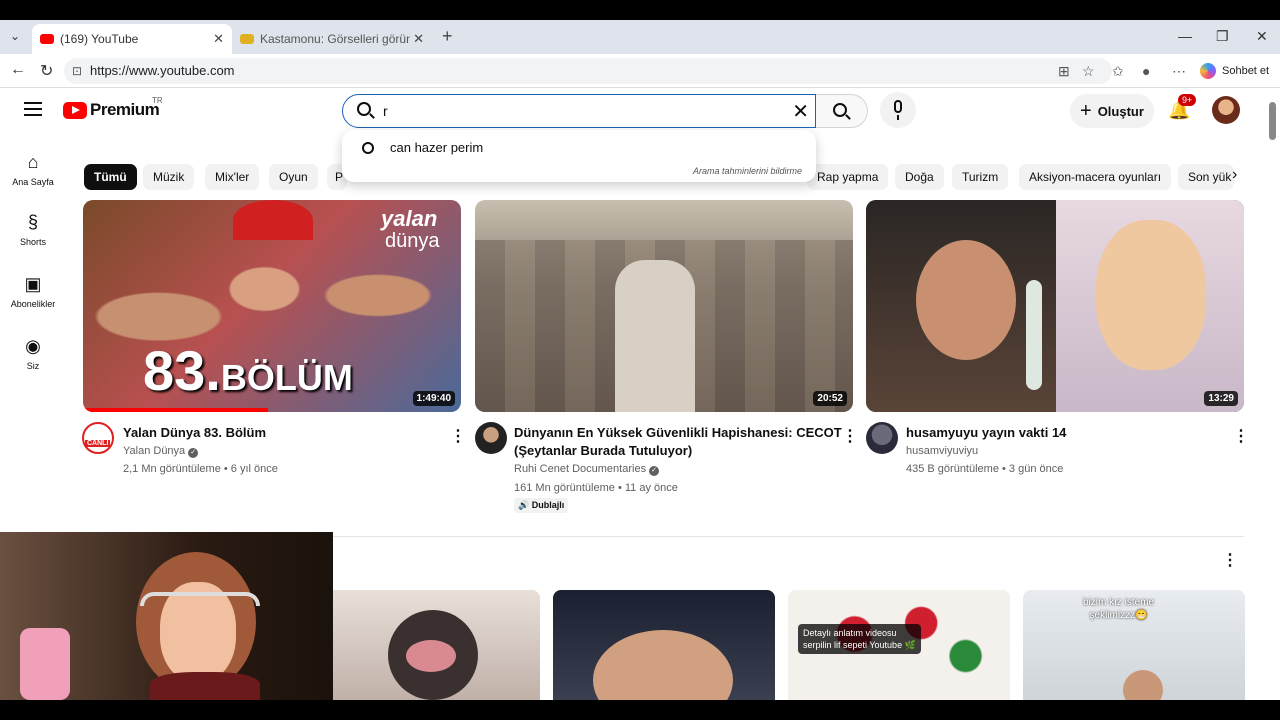 The height and width of the screenshot is (720, 1280). Describe the element at coordinates (1226, 110) in the screenshot. I see `user-avatar` at that location.